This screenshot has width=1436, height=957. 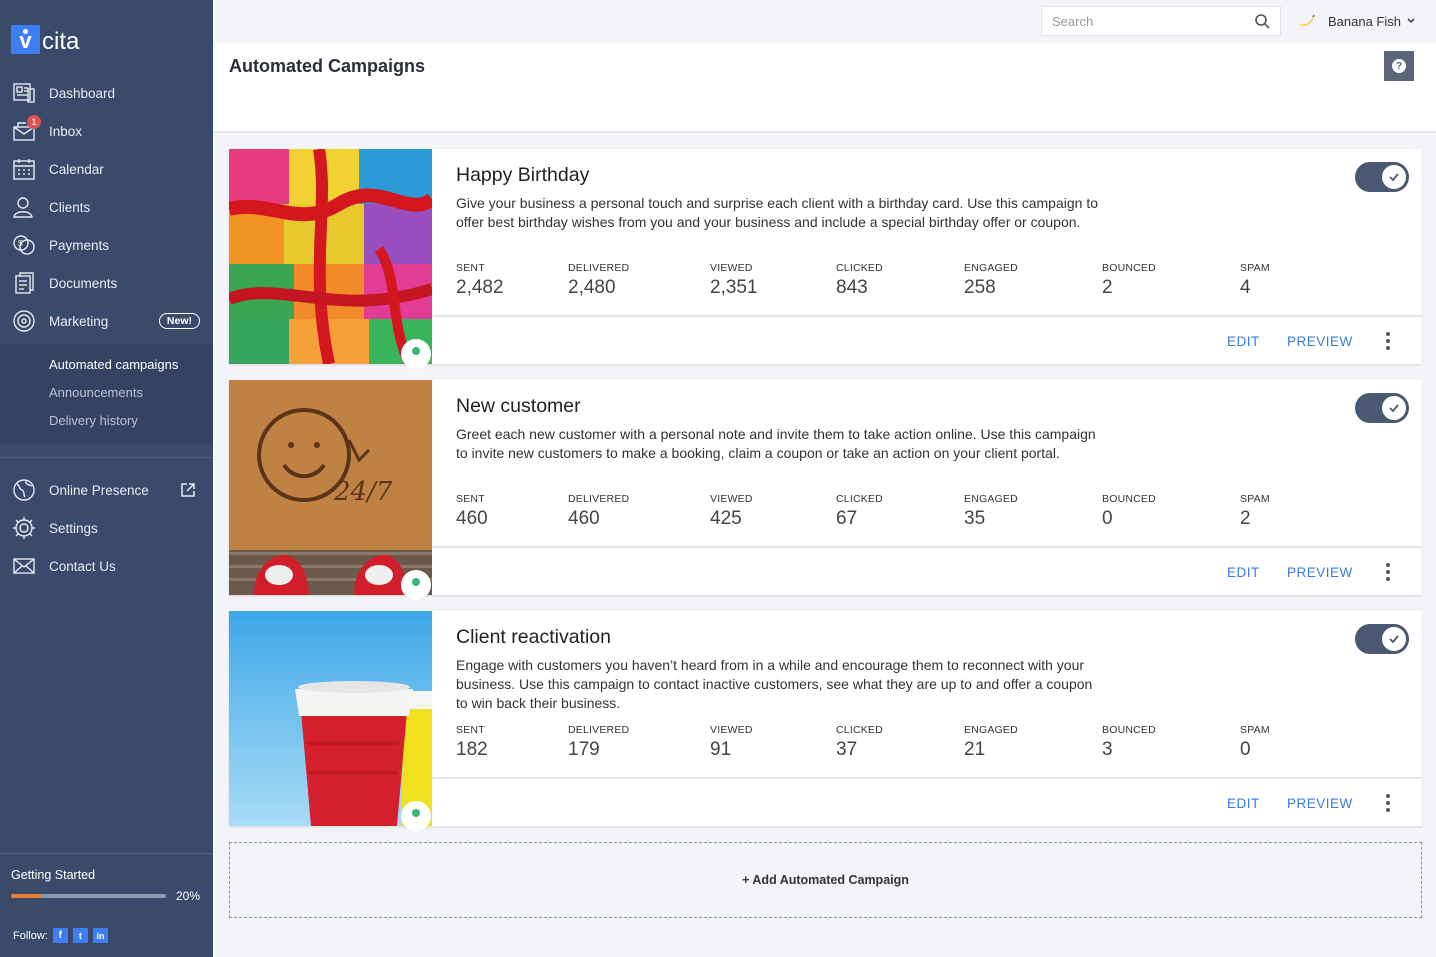 I want to click on stat-value: 182, so click(x=472, y=749).